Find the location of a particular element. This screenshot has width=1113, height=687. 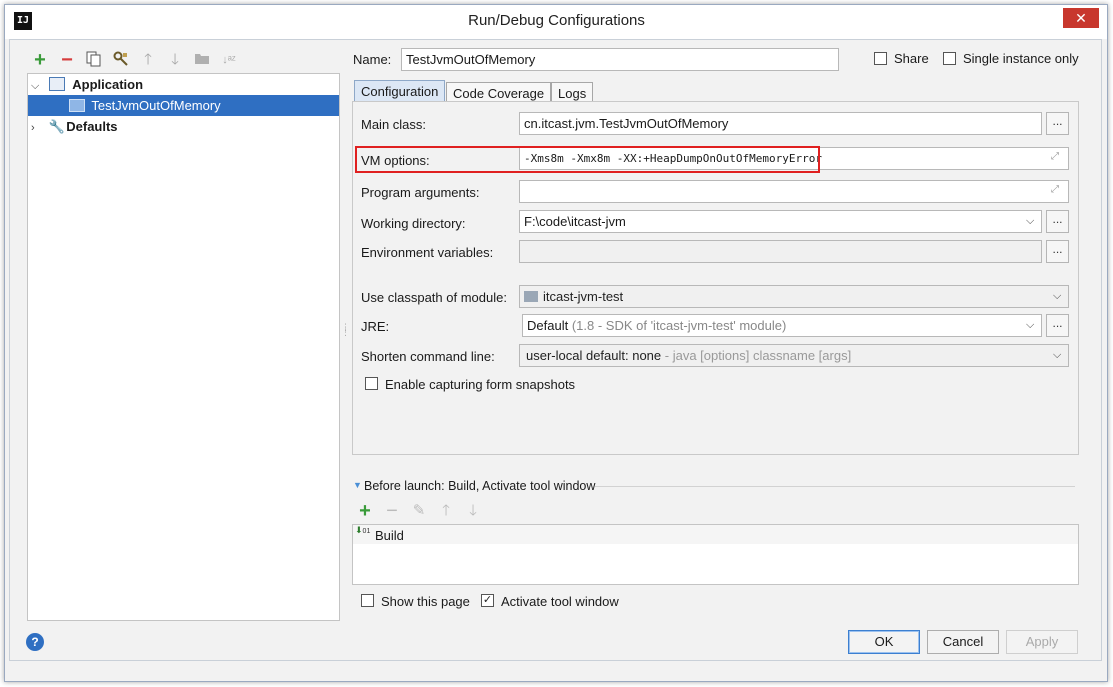

window-title: Run/Debug Configurations is located at coordinates (556, 20).